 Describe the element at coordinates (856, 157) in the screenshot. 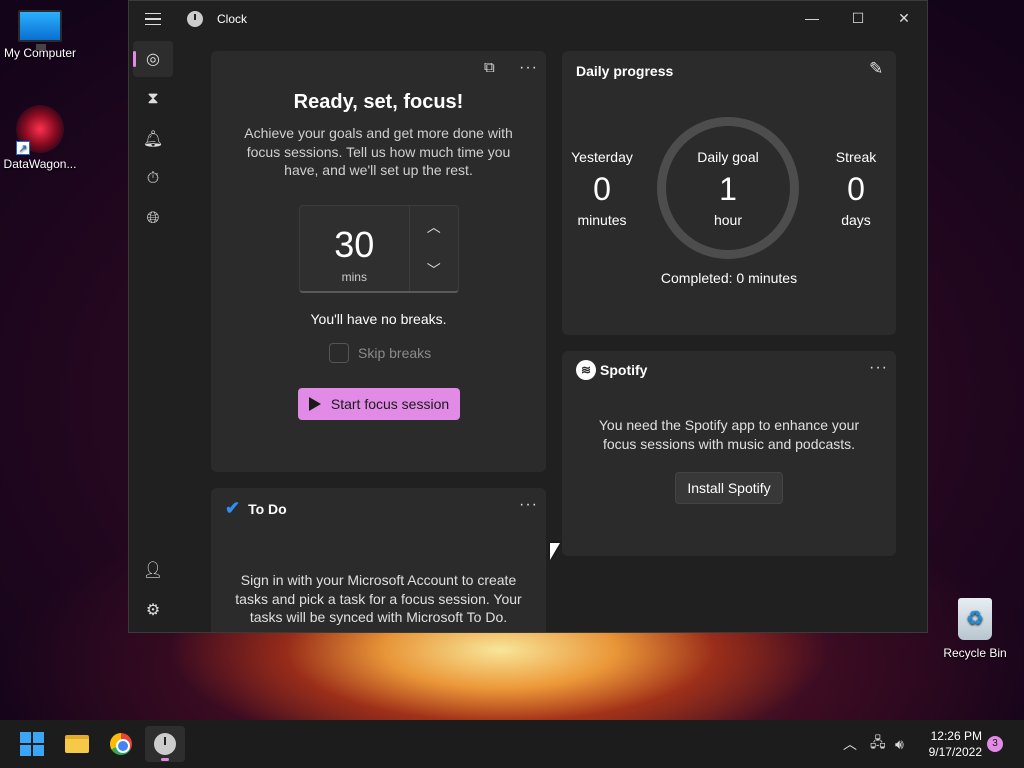

I see `streak-label: Streak` at that location.